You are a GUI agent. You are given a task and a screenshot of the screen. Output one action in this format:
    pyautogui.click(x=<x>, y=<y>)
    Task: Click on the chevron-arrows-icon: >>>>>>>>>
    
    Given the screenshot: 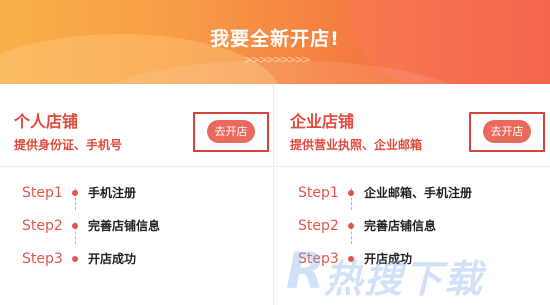 What is the action you would take?
    pyautogui.click(x=277, y=59)
    